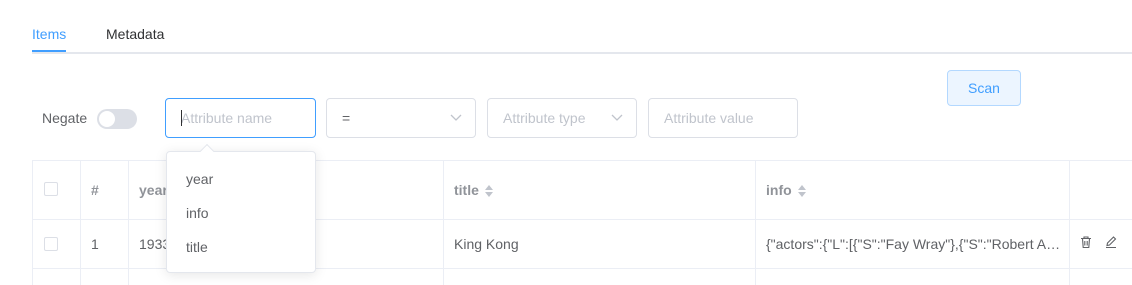 The width and height of the screenshot is (1132, 285). What do you see at coordinates (49, 34) in the screenshot?
I see `tab-items: Items` at bounding box center [49, 34].